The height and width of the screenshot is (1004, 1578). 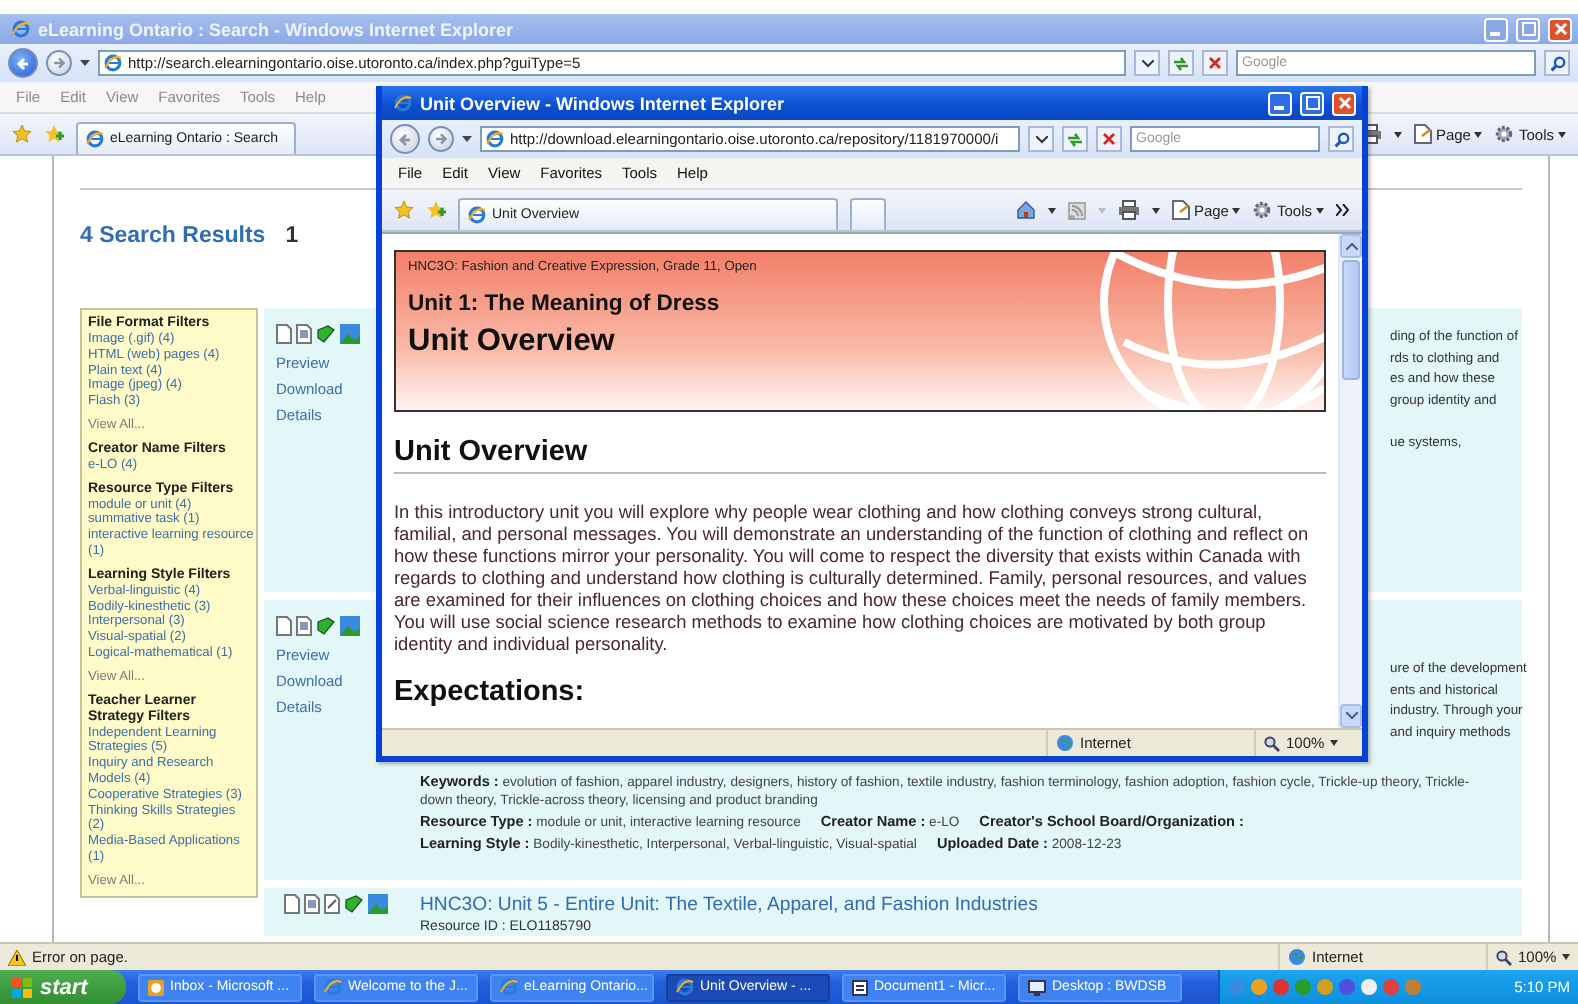 I want to click on edit-page-icon, so click(x=332, y=904).